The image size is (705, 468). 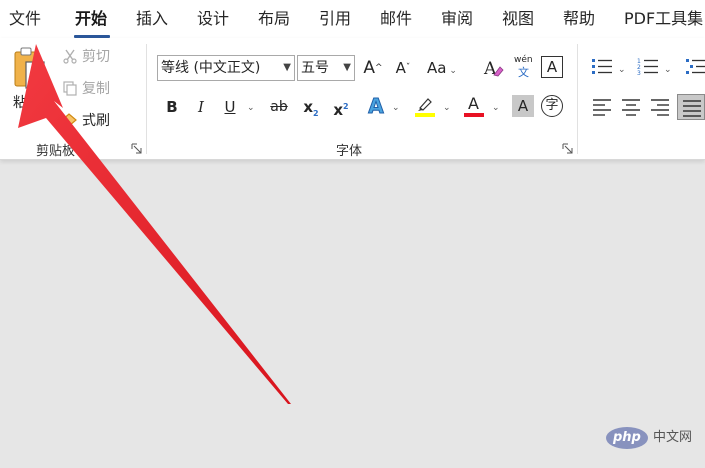 What do you see at coordinates (369, 68) in the screenshot?
I see `grow-font-icon: A` at bounding box center [369, 68].